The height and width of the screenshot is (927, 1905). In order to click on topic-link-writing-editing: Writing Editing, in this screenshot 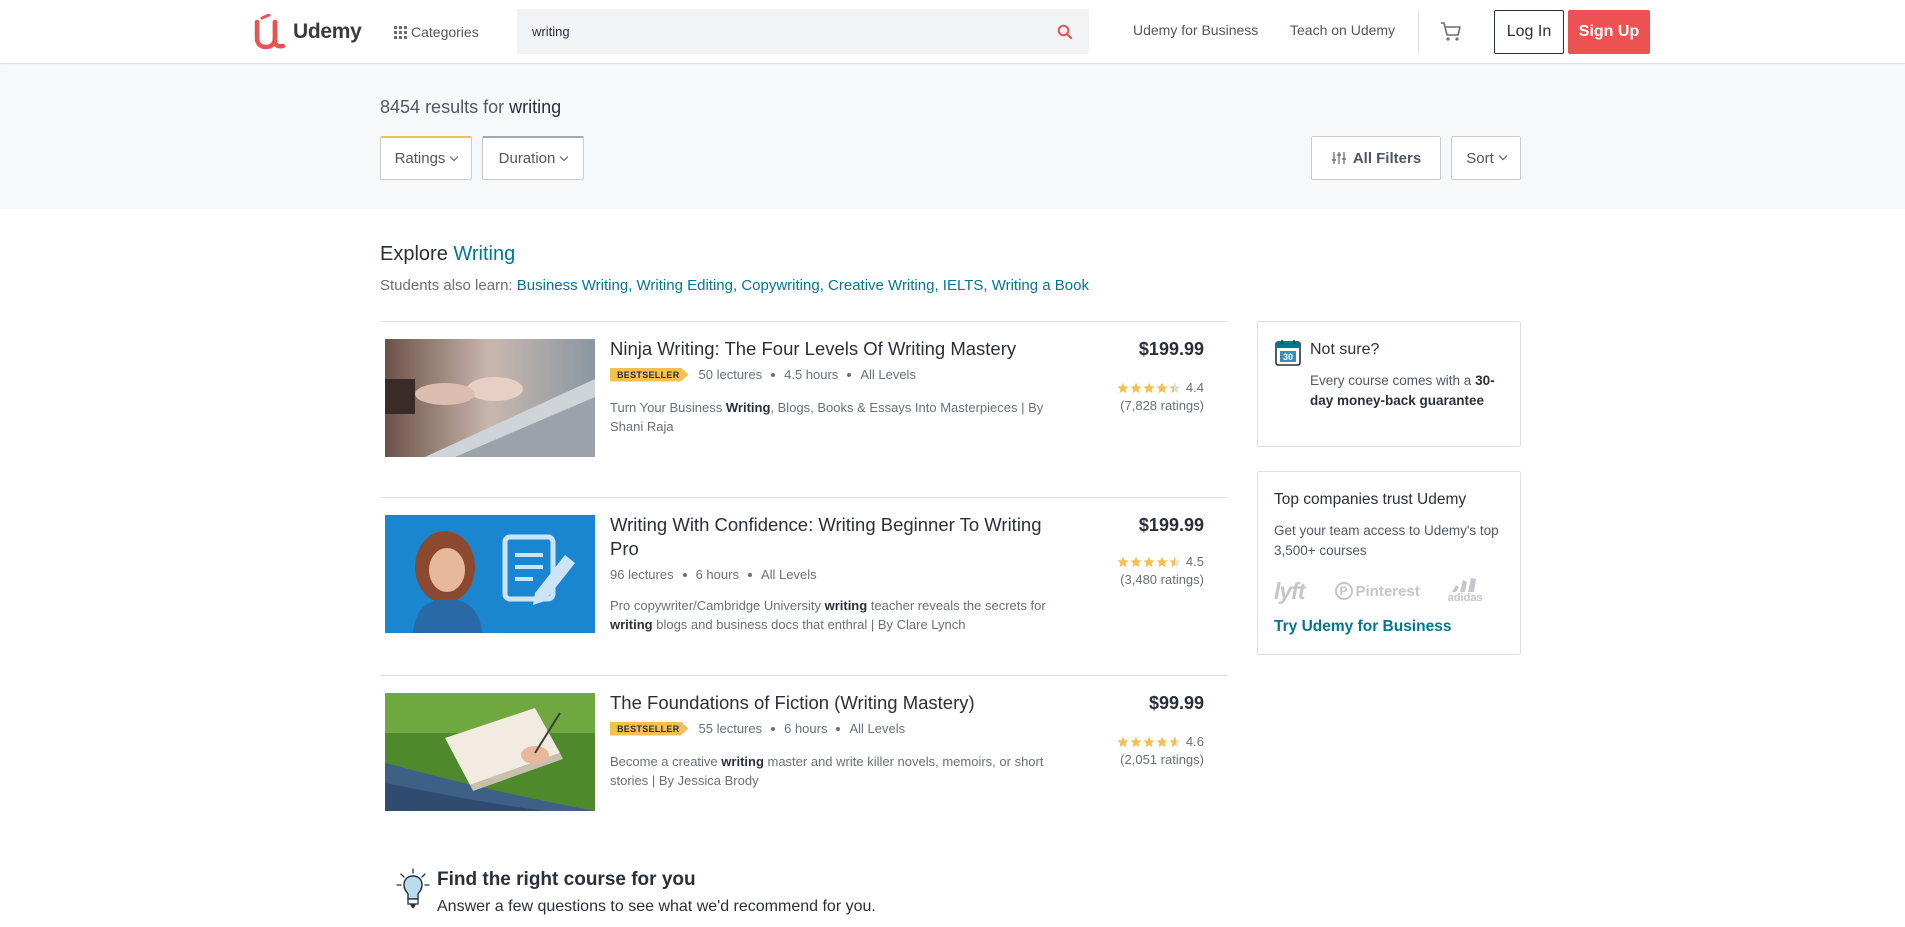, I will do `click(687, 285)`.